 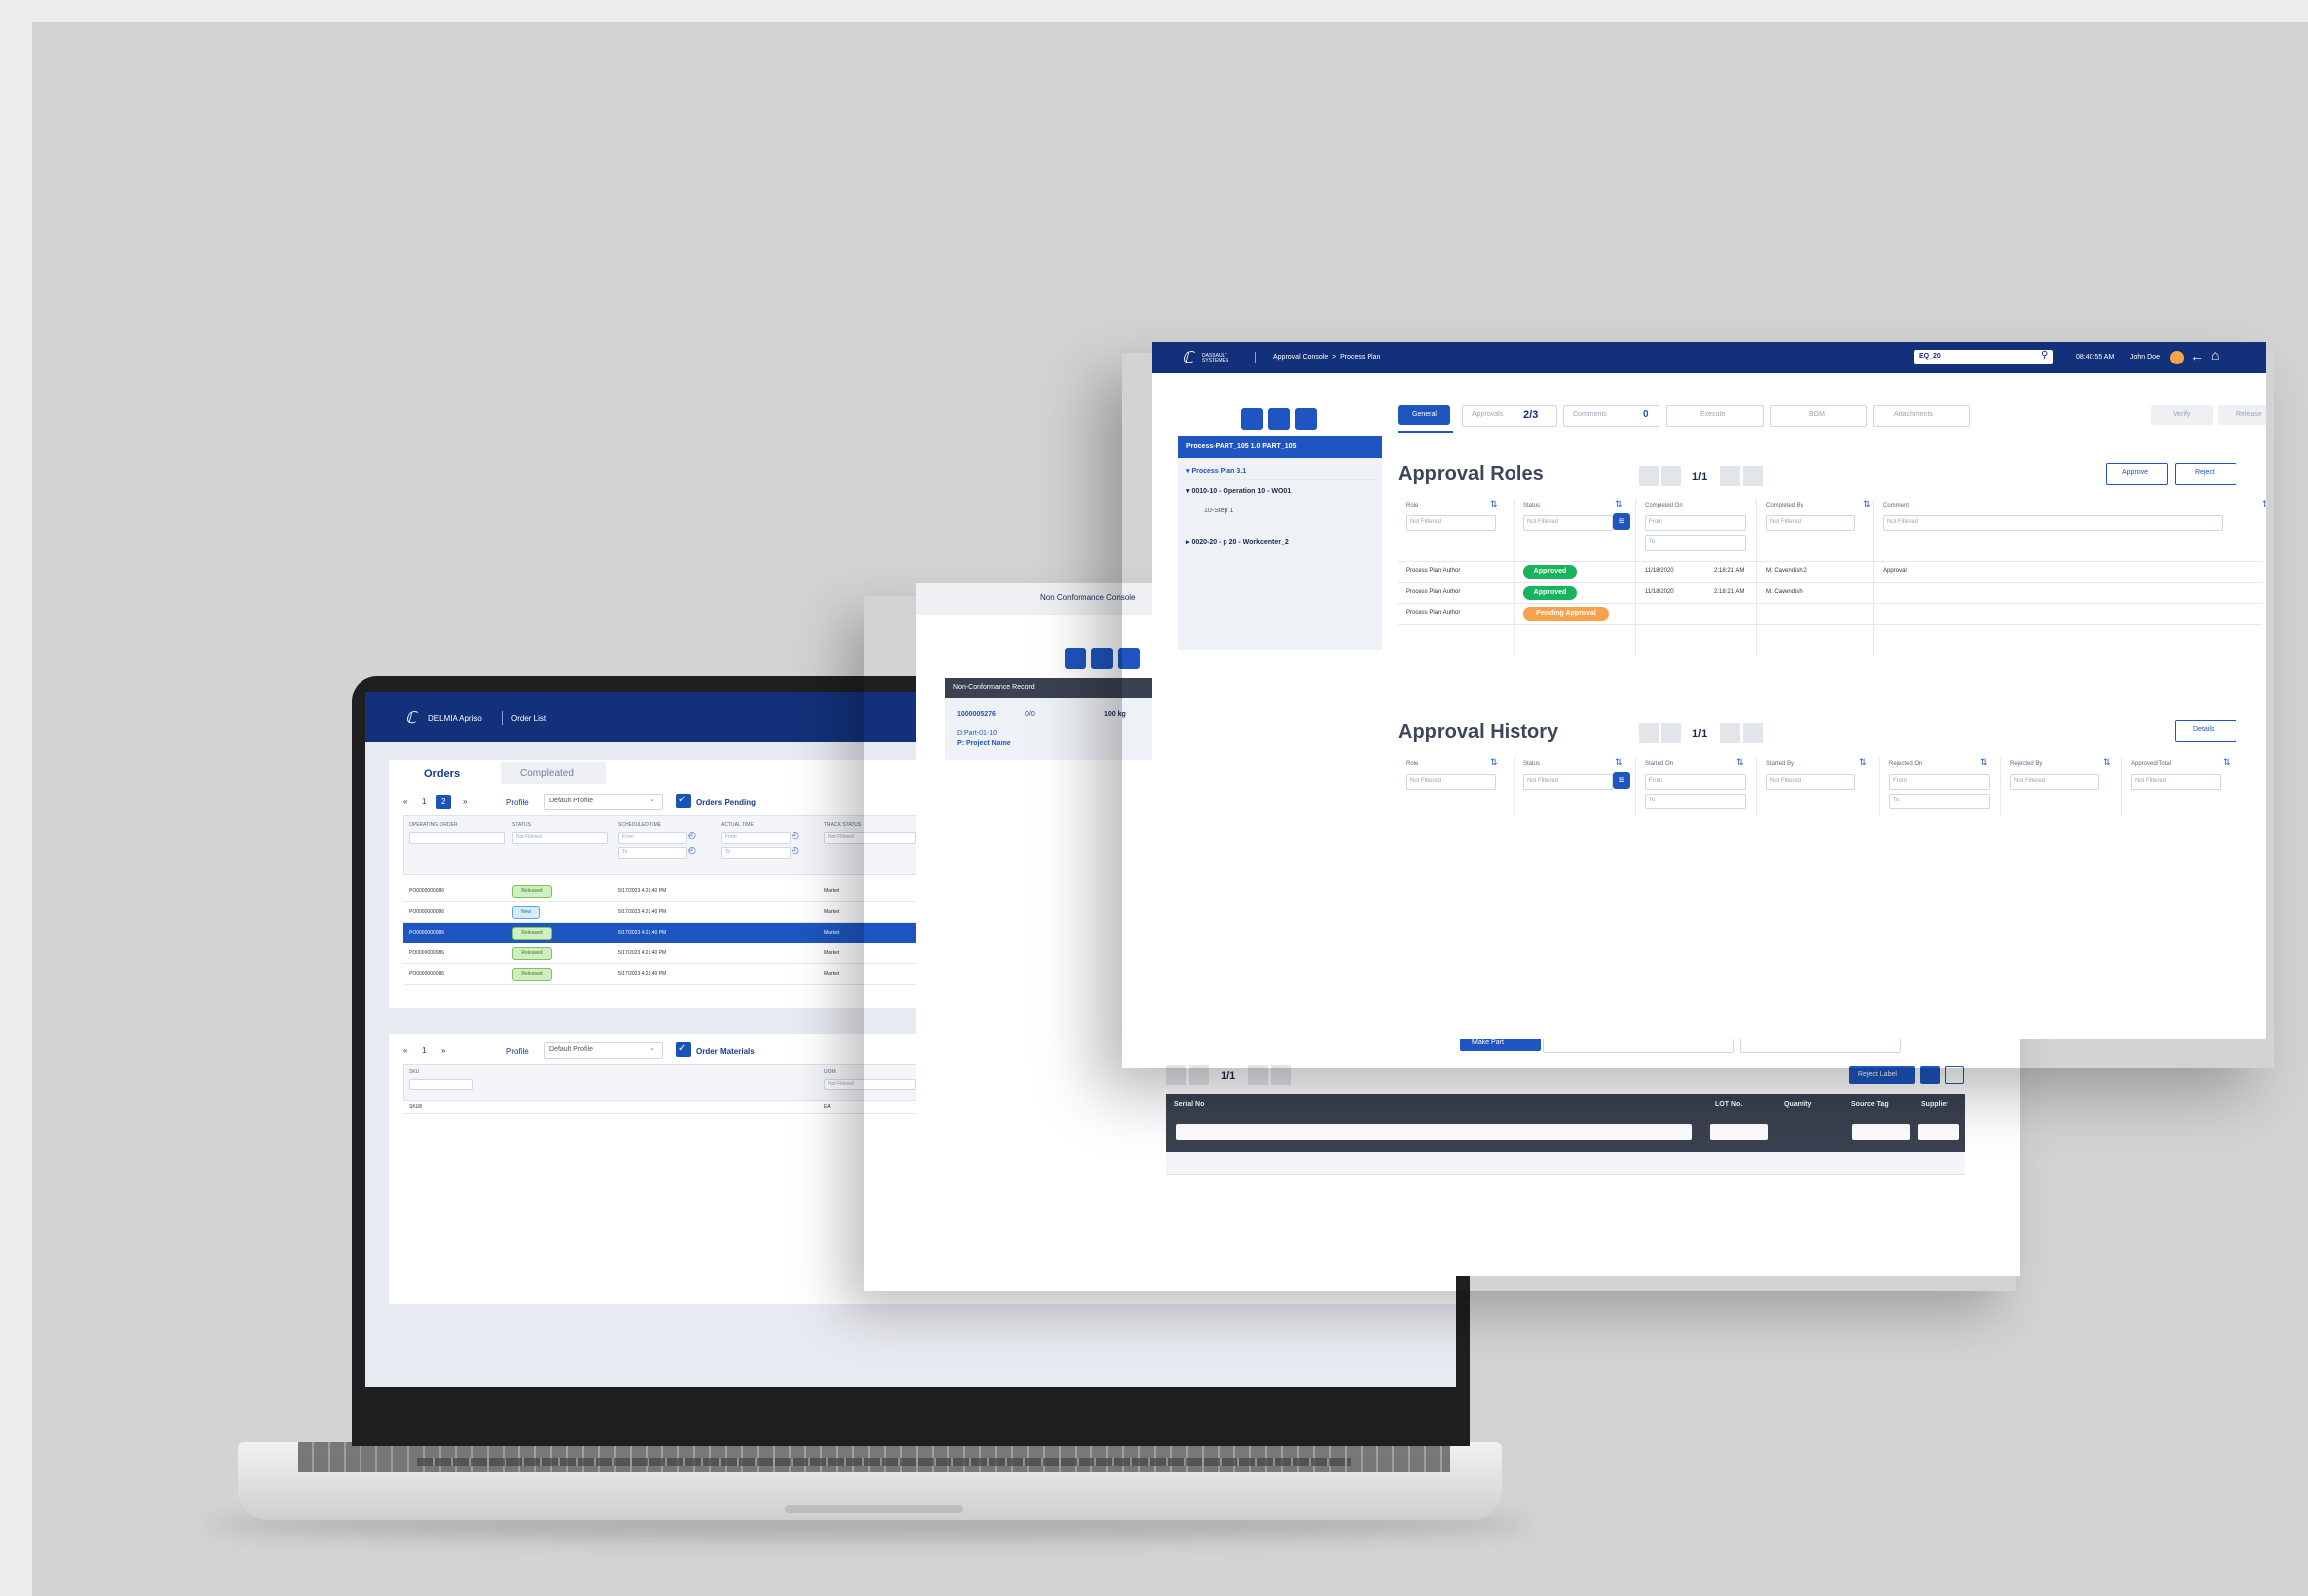 What do you see at coordinates (832, 912) in the screenshot?
I see `cell-track-status: Market` at bounding box center [832, 912].